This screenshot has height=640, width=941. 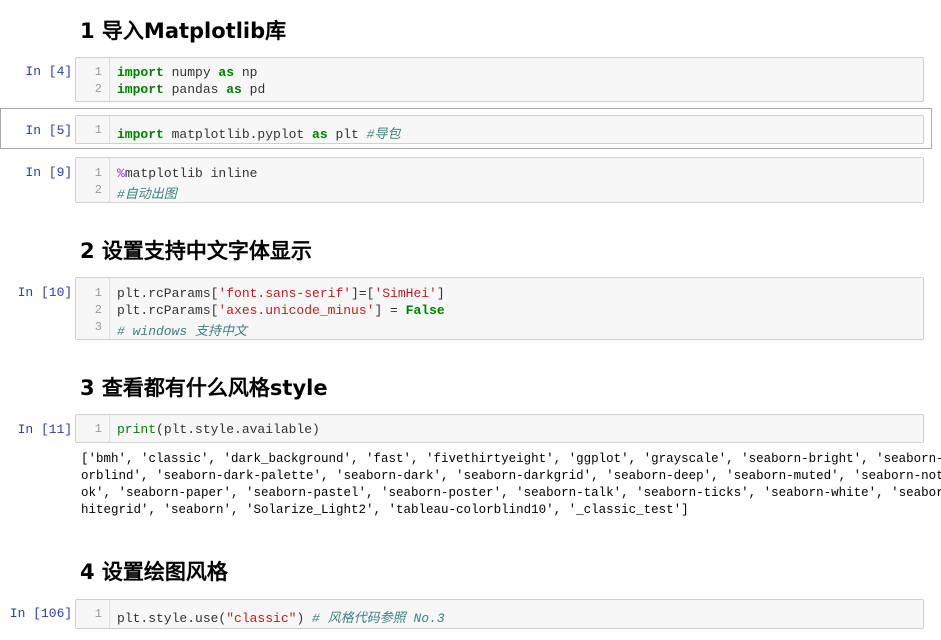 I want to click on code-line: plt.style.use("classic") # 风格代码参照 No.3, so click(x=281, y=616).